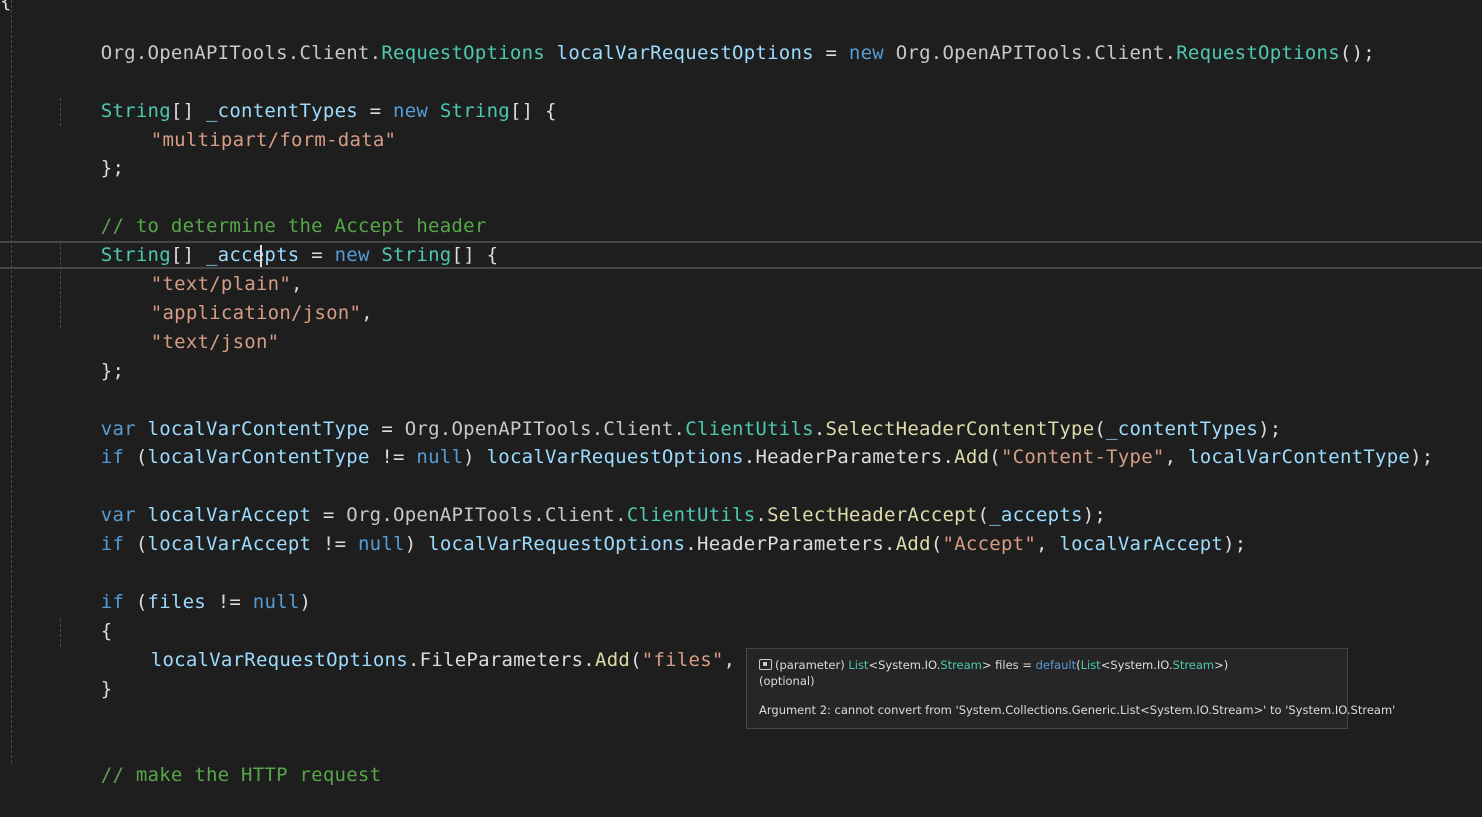 This screenshot has width=1482, height=817. Describe the element at coordinates (182, 586) in the screenshot. I see `code-line-if-files: if (files != null)` at that location.